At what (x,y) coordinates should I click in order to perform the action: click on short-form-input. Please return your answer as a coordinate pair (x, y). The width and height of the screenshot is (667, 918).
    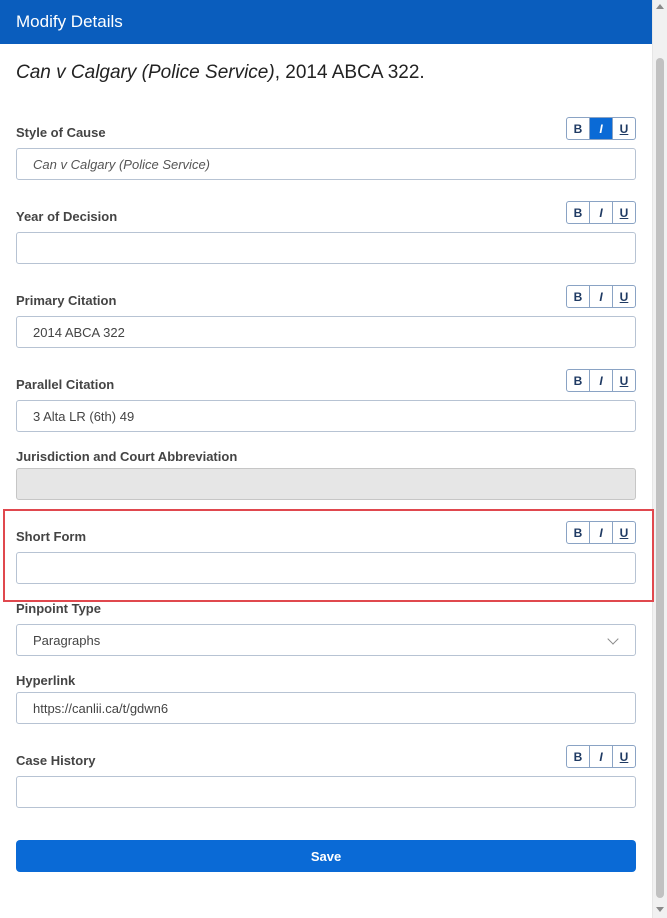
    Looking at the image, I should click on (326, 568).